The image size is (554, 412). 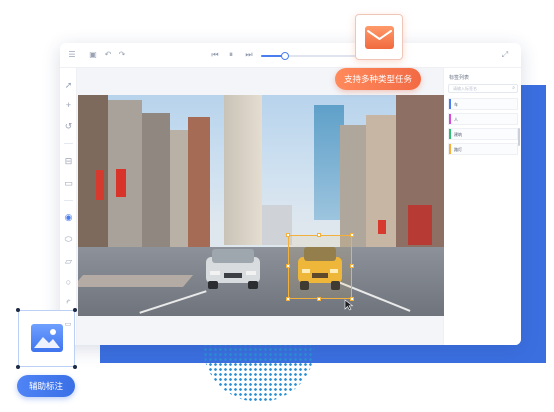 I want to click on save-icon: ▣, so click(x=93, y=55).